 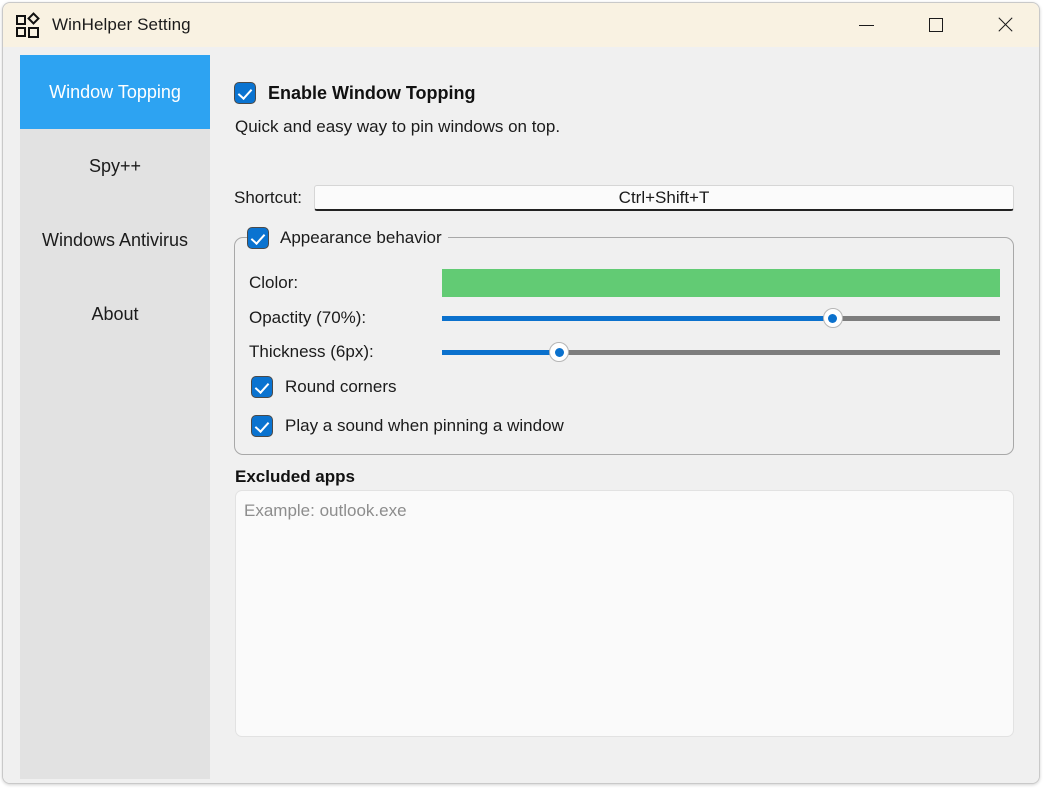 I want to click on thickness-label: Thickness (6px):, so click(x=311, y=351).